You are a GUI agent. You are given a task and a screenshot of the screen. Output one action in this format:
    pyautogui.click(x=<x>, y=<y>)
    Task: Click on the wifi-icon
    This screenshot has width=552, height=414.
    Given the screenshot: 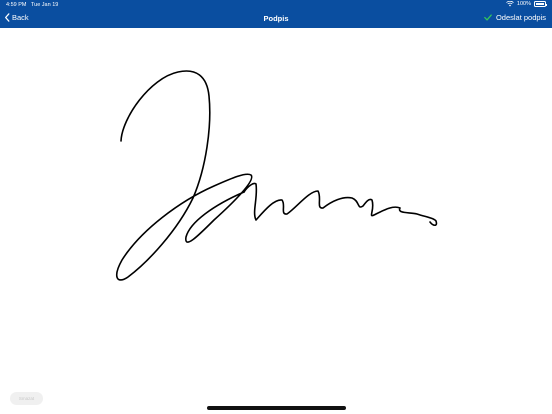 What is the action you would take?
    pyautogui.click(x=510, y=4)
    